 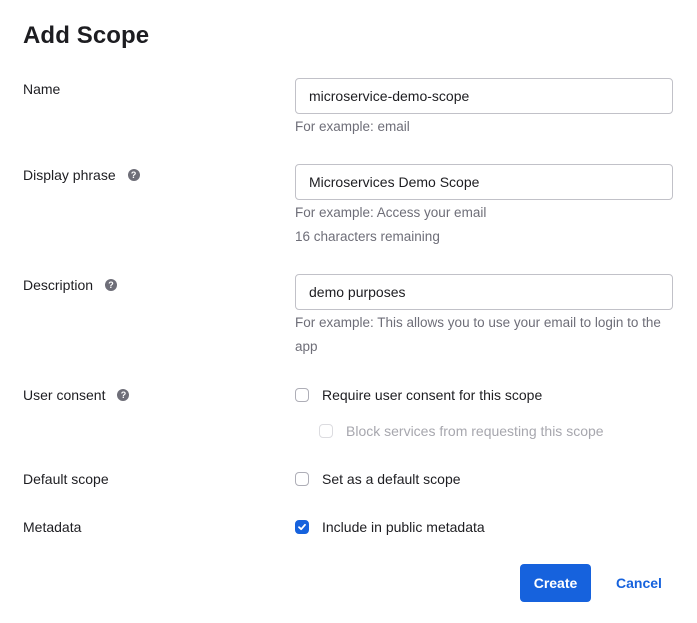 What do you see at coordinates (367, 236) in the screenshot?
I see `display-phrase-char-counter: 16 characters remaining` at bounding box center [367, 236].